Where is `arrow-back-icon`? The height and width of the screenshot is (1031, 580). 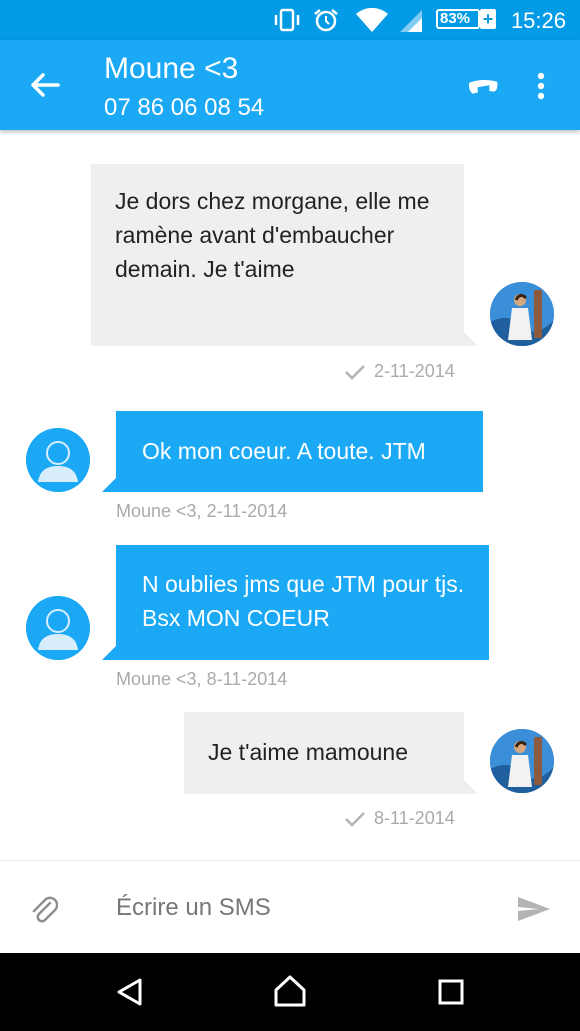
arrow-back-icon is located at coordinates (45, 85).